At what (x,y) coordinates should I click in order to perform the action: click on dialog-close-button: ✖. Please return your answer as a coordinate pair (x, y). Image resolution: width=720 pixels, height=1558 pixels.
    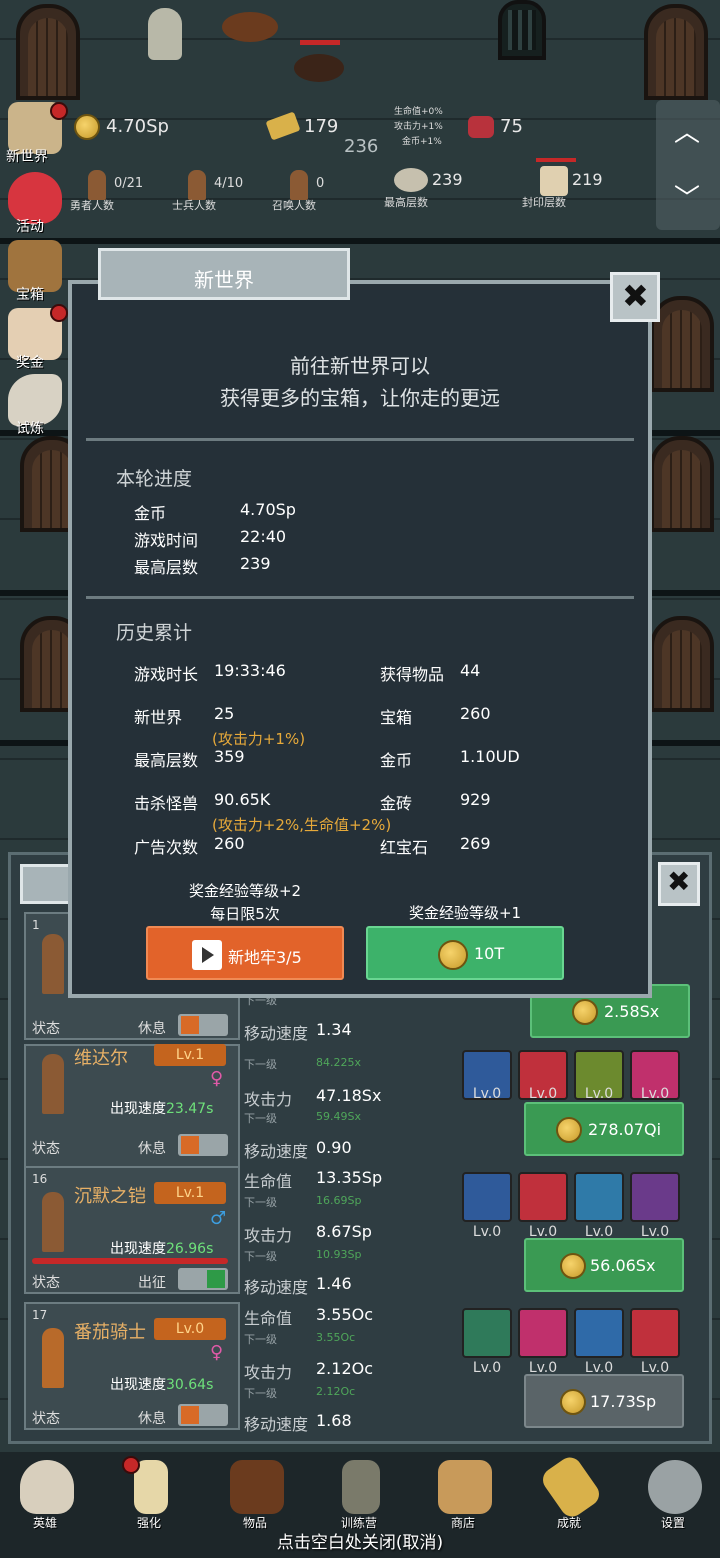
    Looking at the image, I should click on (635, 297).